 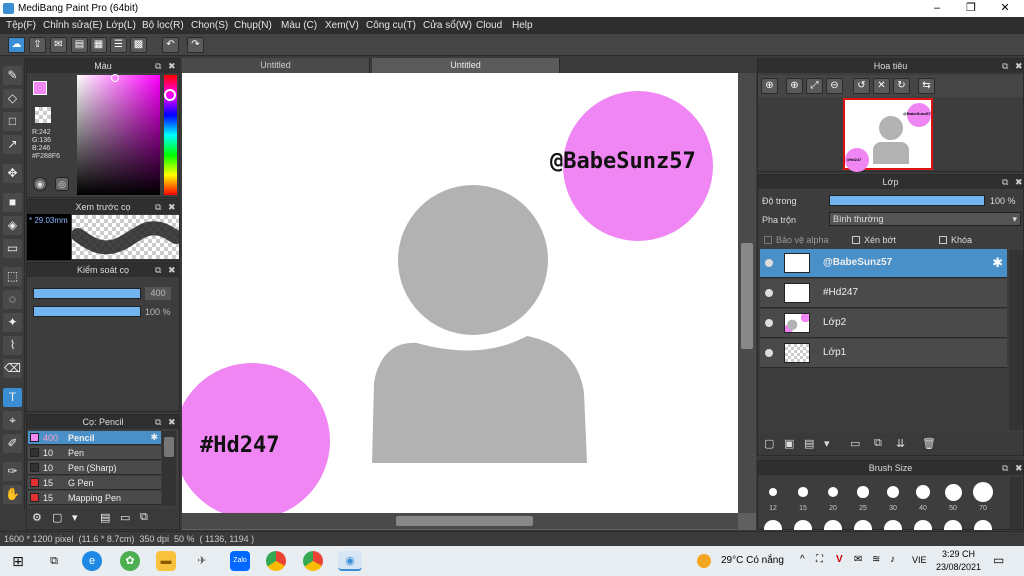 What do you see at coordinates (169, 447) in the screenshot?
I see `brush-list-scroll-thumb` at bounding box center [169, 447].